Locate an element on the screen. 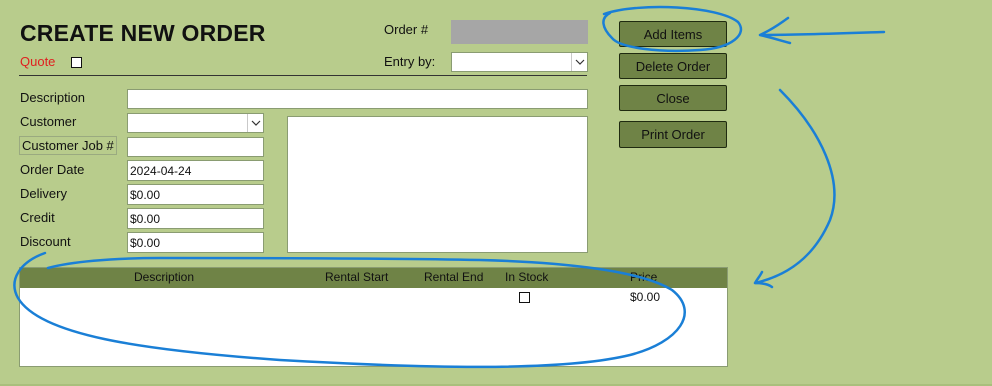 Image resolution: width=992 pixels, height=386 pixels. description-field is located at coordinates (357, 99).